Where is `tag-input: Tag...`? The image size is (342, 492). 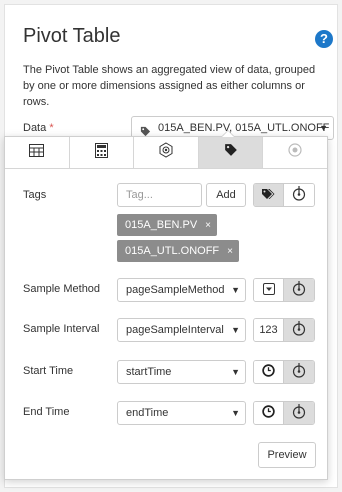
tag-input: Tag... is located at coordinates (159, 195).